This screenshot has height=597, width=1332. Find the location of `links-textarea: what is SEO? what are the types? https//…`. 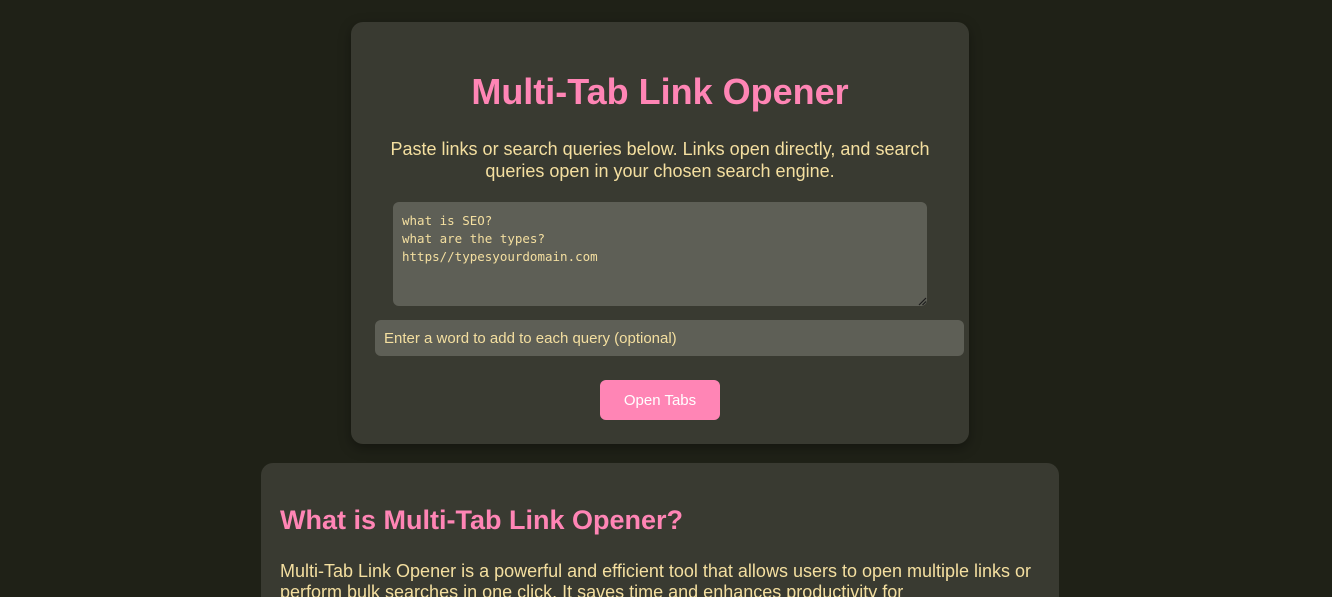

links-textarea: what is SEO? what are the types? https//… is located at coordinates (660, 254).